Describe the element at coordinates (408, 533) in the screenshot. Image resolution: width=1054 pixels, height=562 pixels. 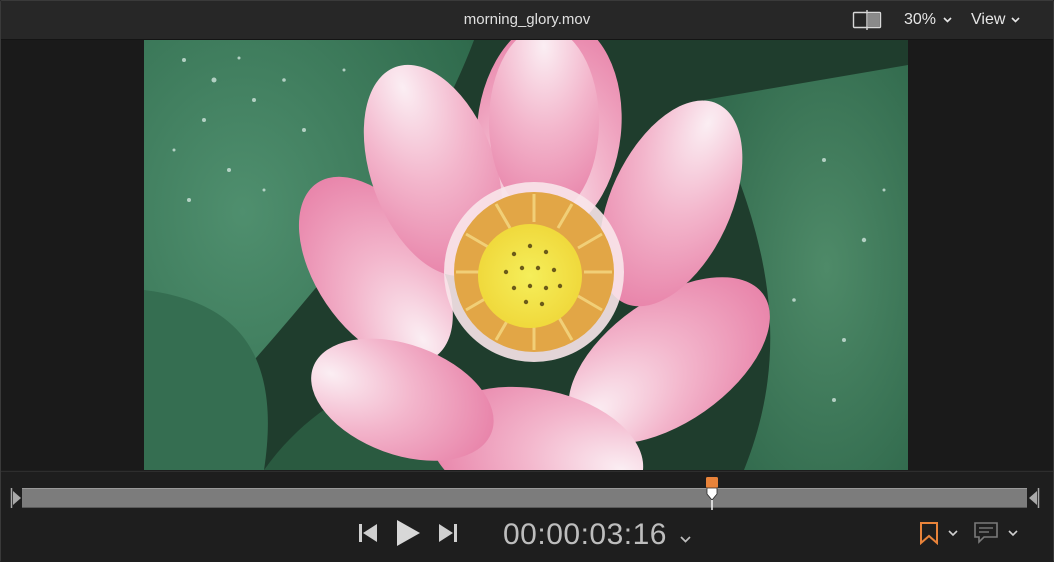
I see `play-icon` at that location.